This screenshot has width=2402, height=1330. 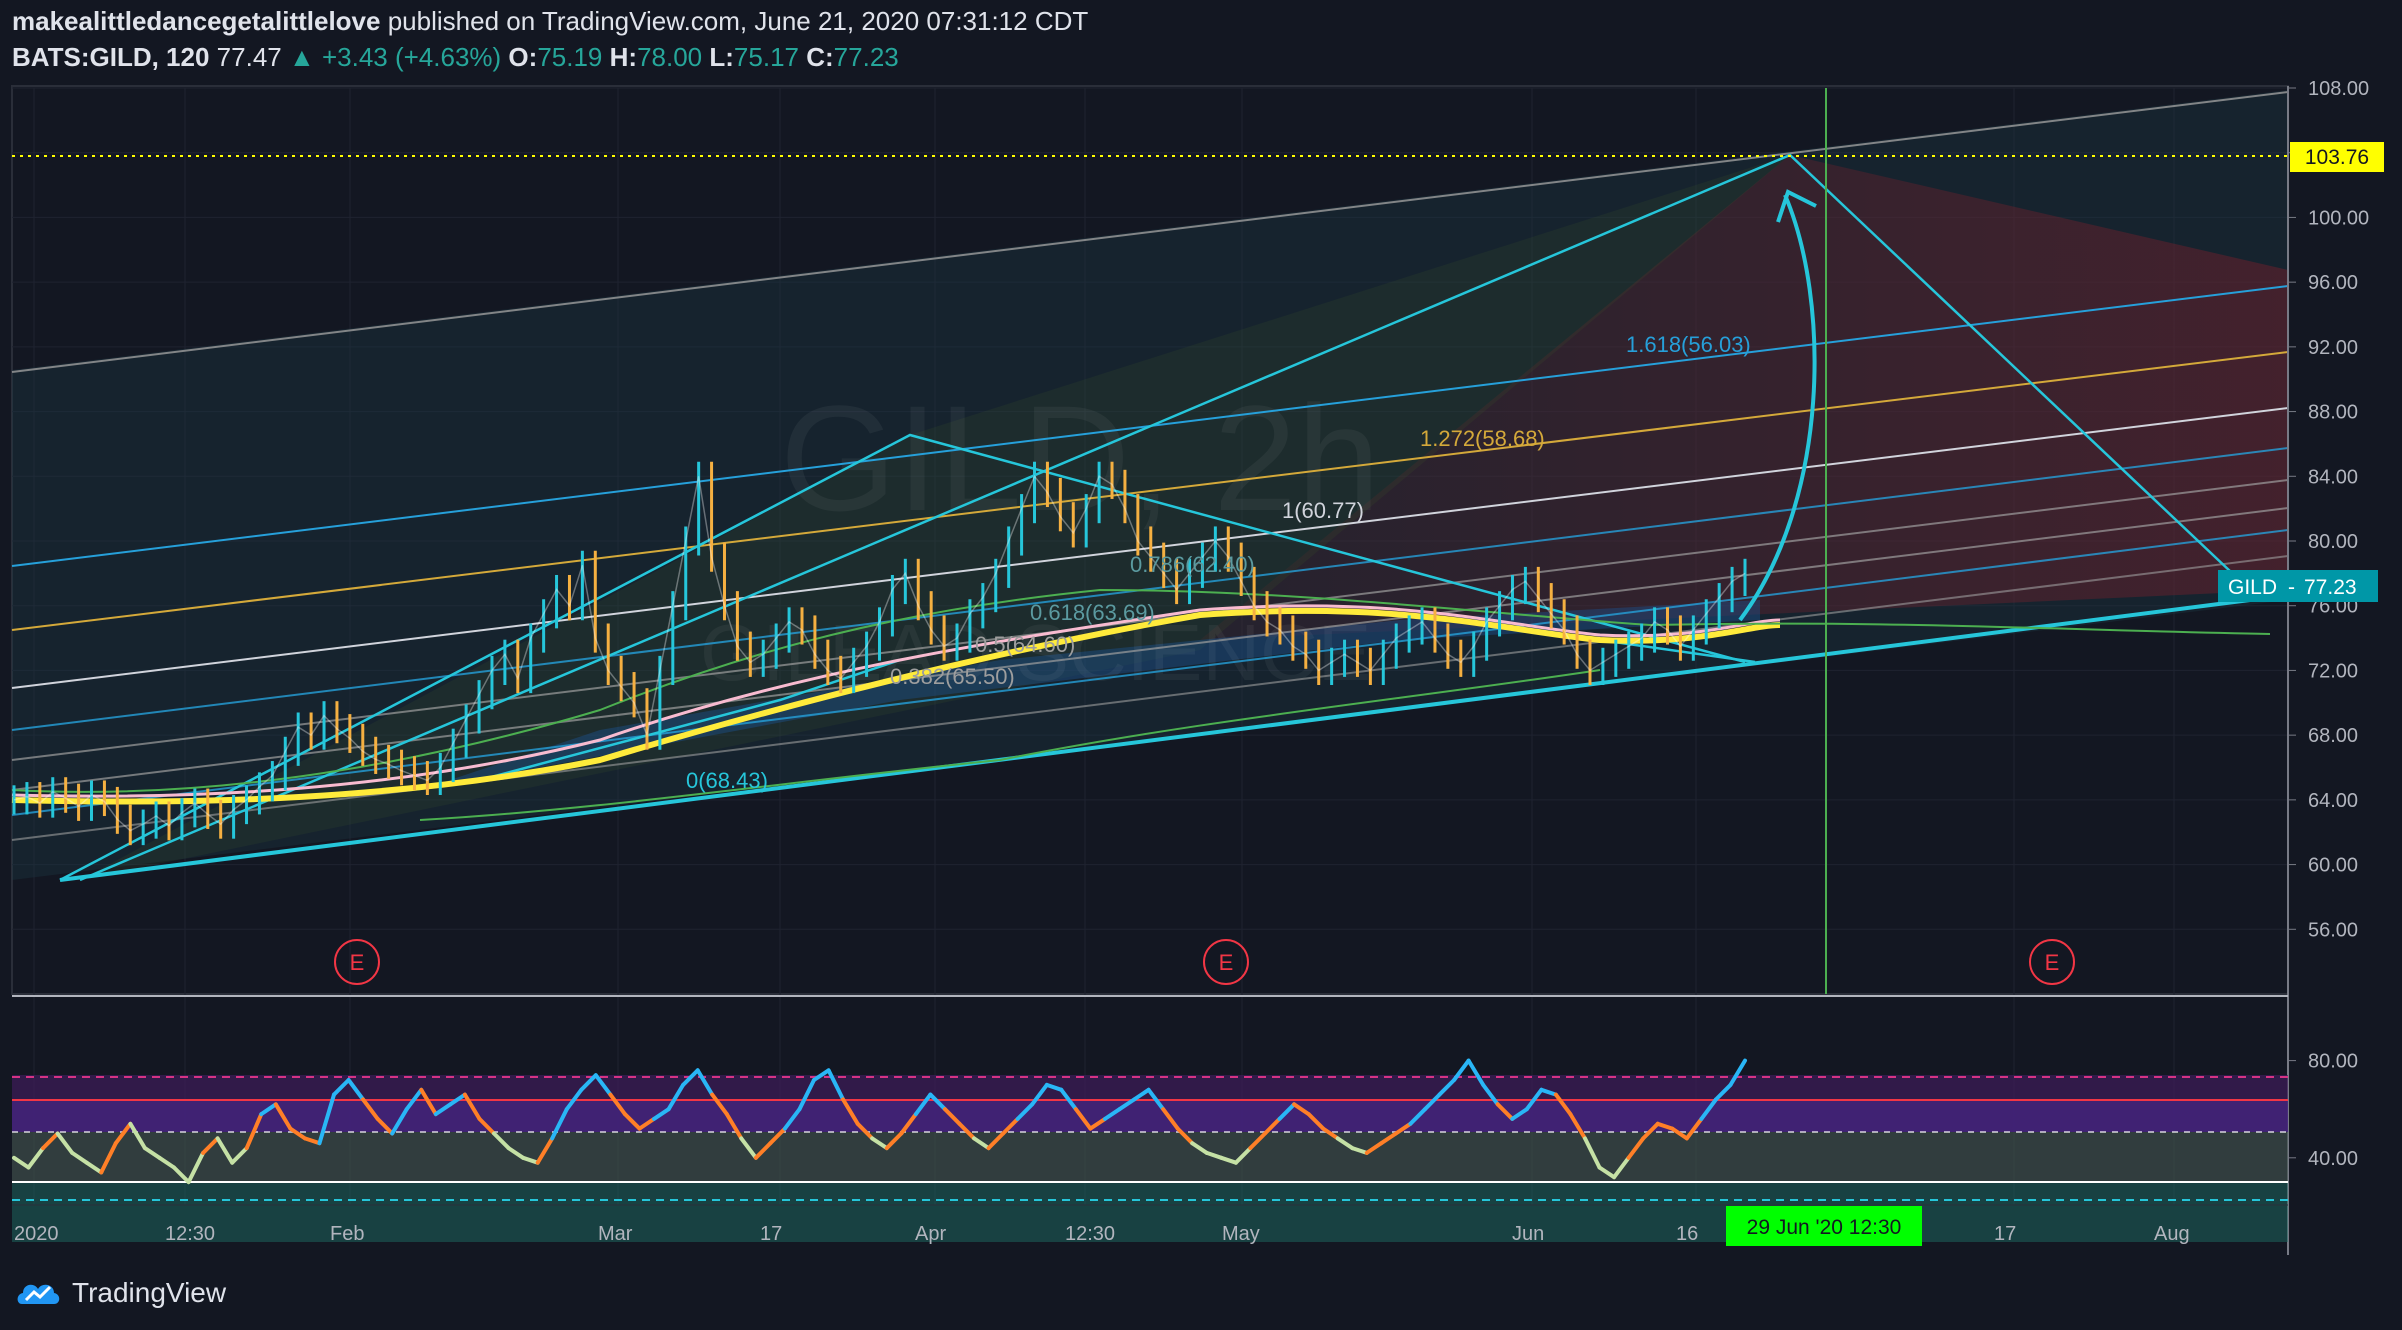 I want to click on fib-level-label: 1.272(58.68), so click(x=1482, y=438).